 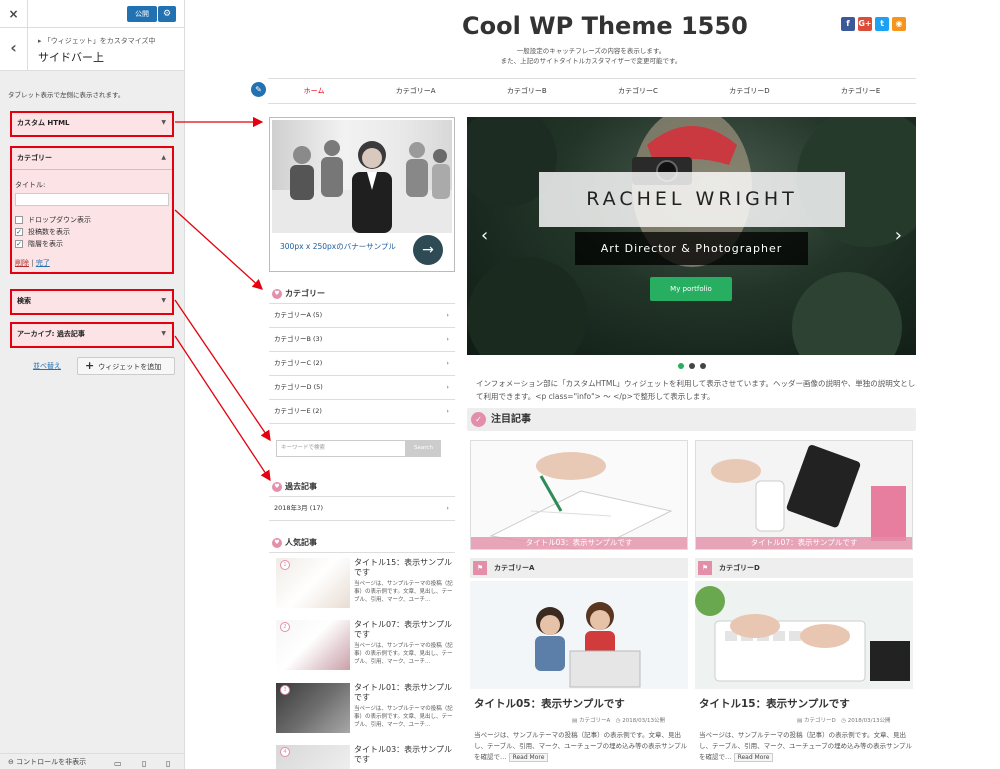 I want to click on post-title: タイトル03：表示サンプルです, so click(x=404, y=755).